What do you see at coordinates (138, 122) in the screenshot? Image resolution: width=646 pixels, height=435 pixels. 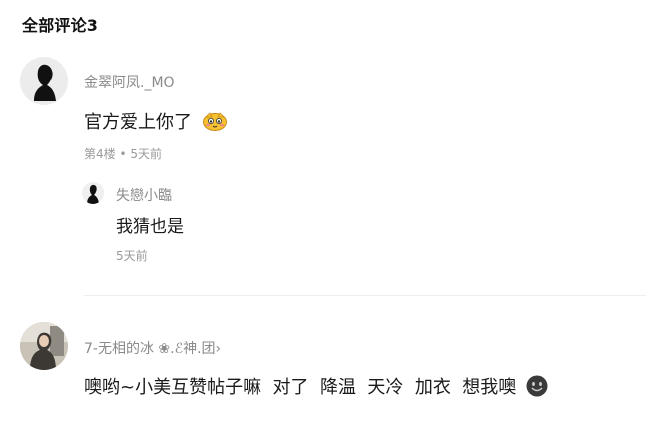 I see `comment-text-body: 官方爱上你了` at bounding box center [138, 122].